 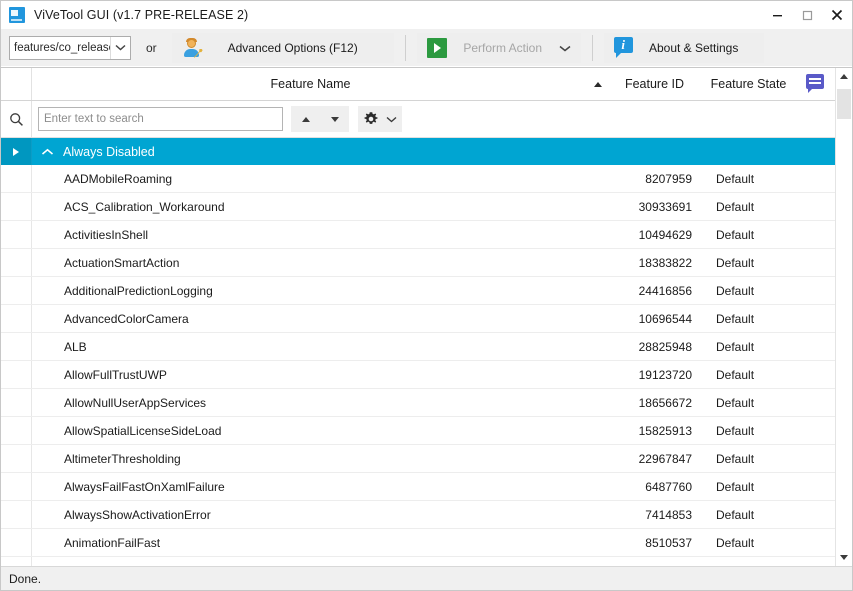 What do you see at coordinates (70, 47) in the screenshot?
I see `branch-selector-combobox: features/co_release` at bounding box center [70, 47].